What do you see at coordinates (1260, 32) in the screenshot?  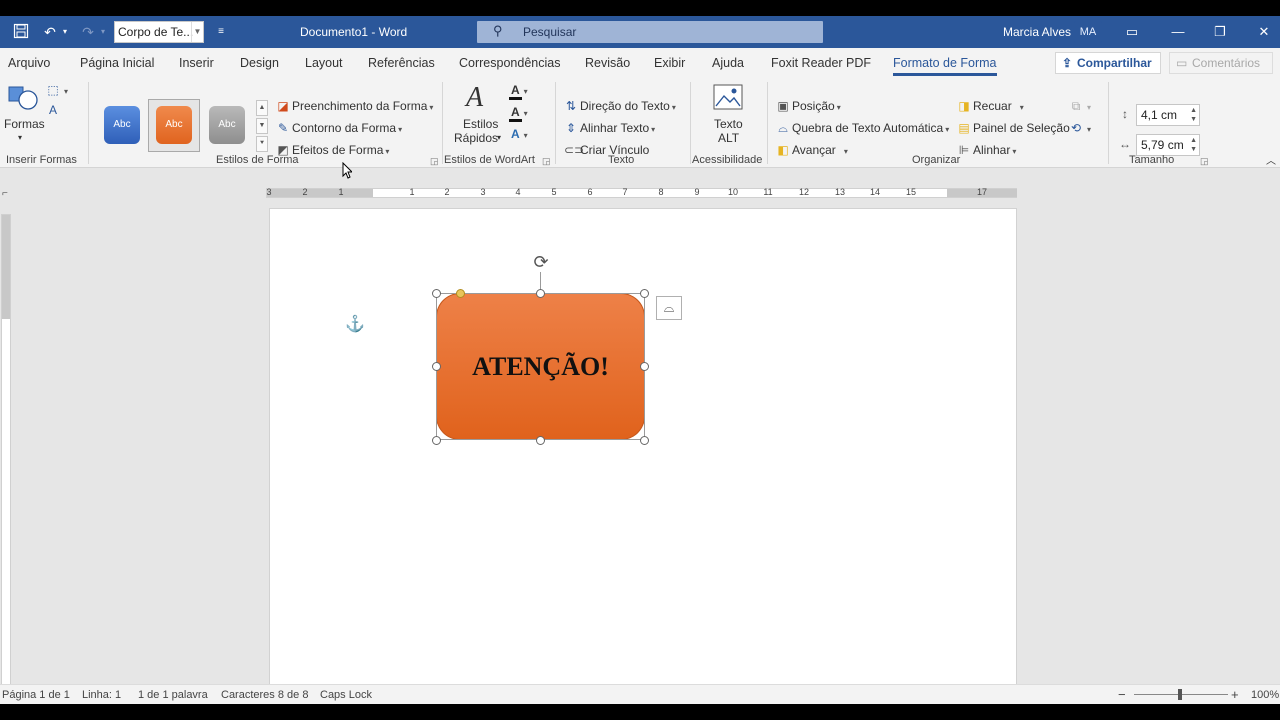 I see `close-icon: ✕` at bounding box center [1260, 32].